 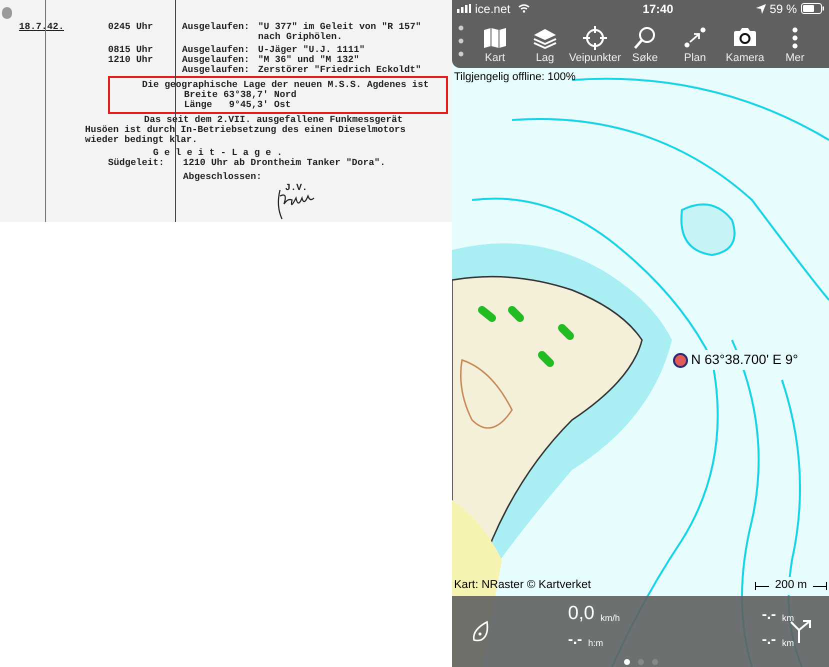 I want to click on location-arrow-icon, so click(x=761, y=9).